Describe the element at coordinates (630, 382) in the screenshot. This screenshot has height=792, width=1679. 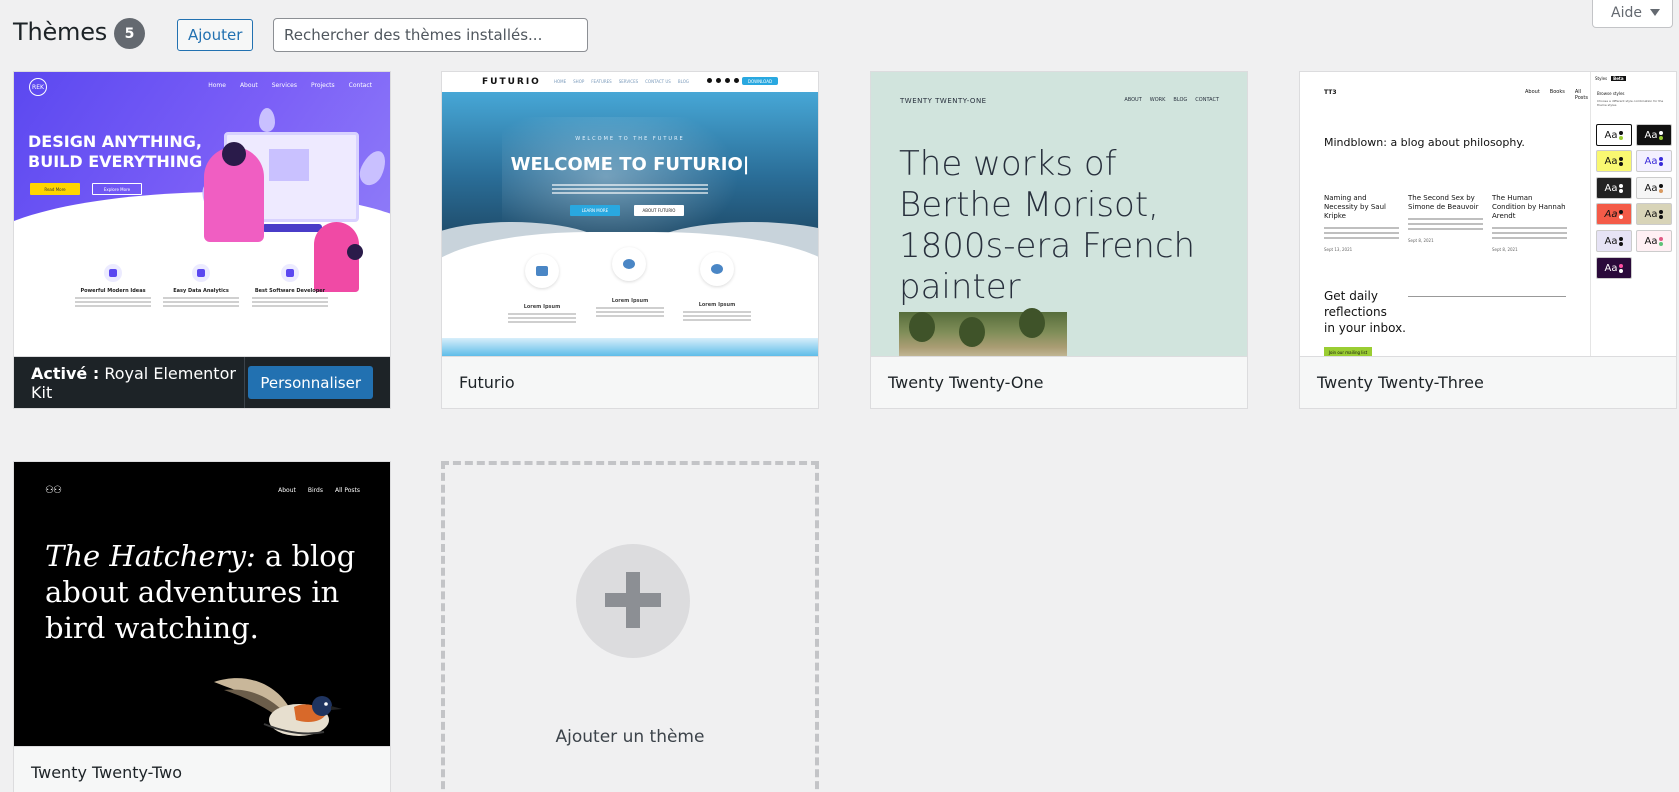
I see `theme-name: Futurio` at that location.